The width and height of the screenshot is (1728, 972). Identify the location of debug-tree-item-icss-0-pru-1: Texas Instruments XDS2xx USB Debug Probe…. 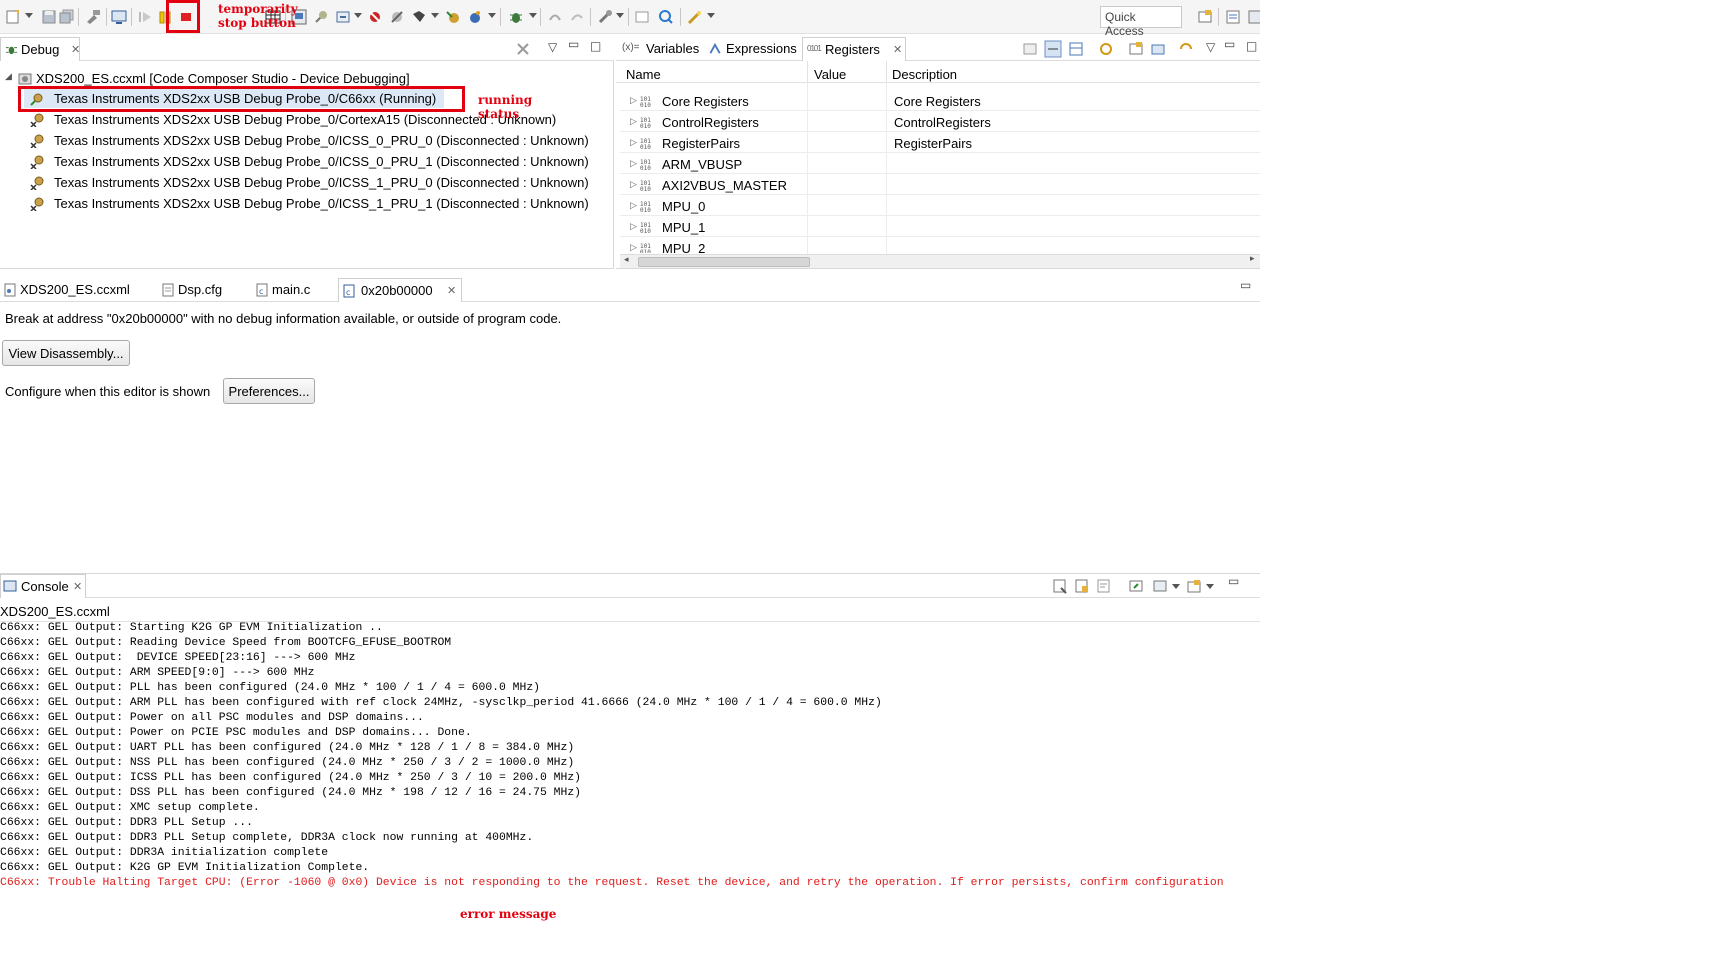
(319, 161).